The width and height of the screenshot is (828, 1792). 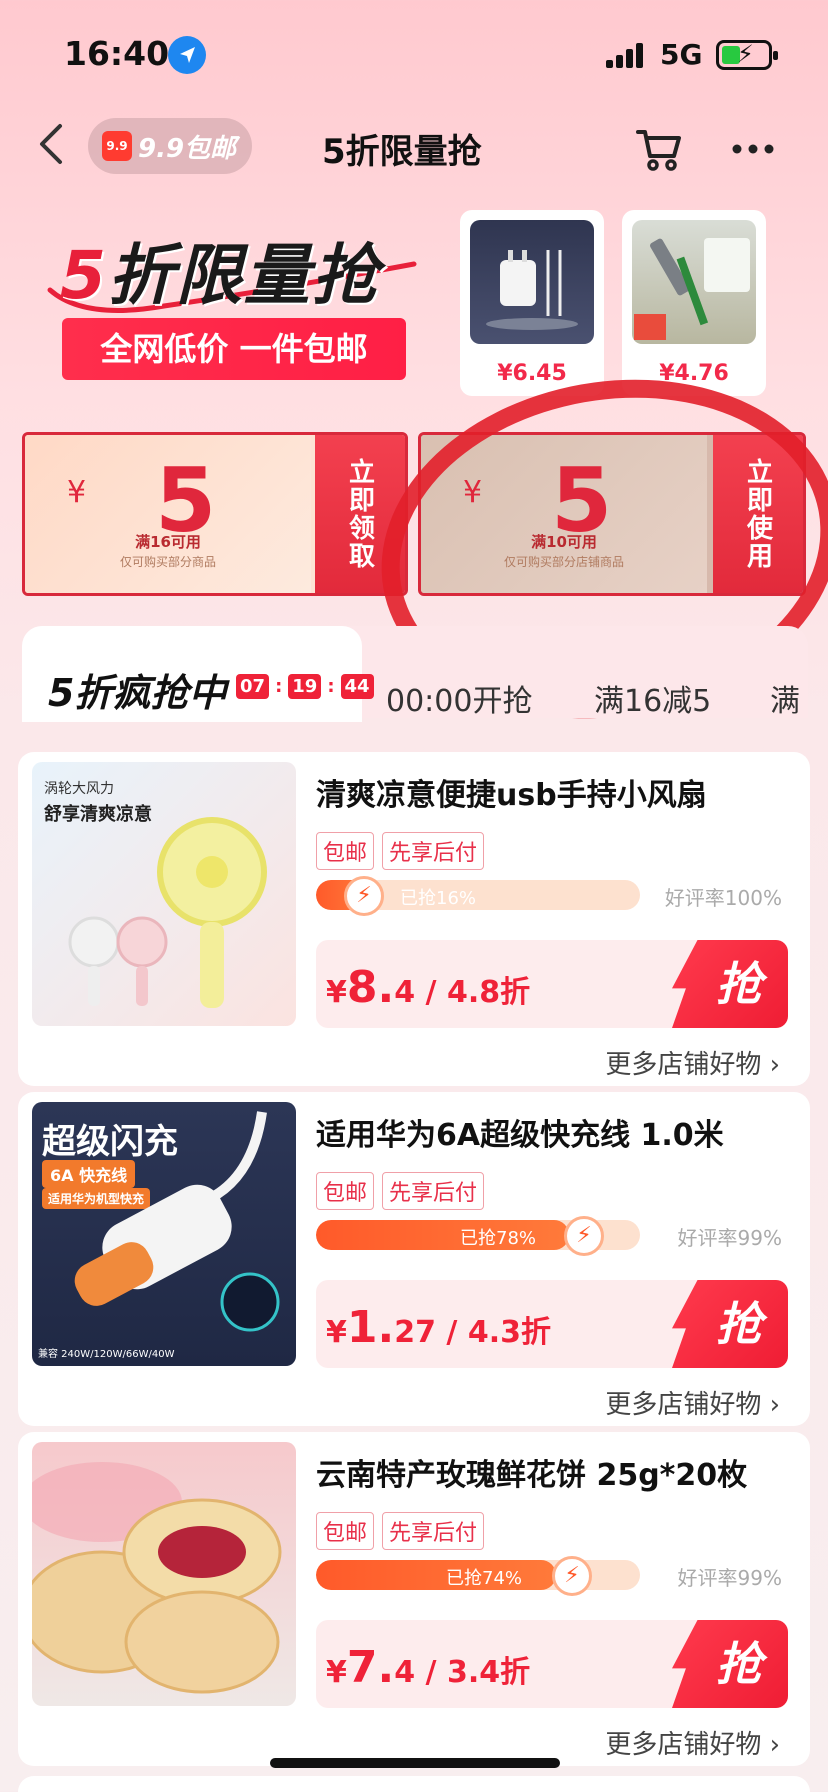 I want to click on squeegee-image, so click(x=694, y=282).